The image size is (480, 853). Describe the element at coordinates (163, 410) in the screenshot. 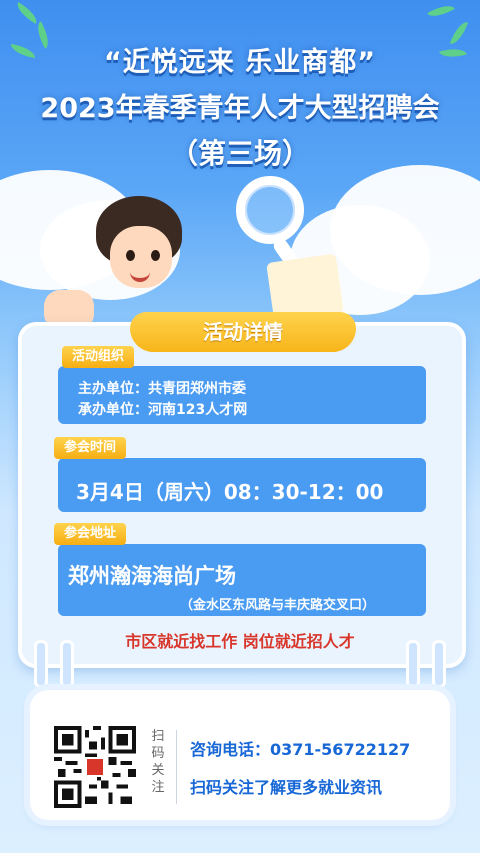

I see `organizer-unit: 承办单位：河南123人才网` at that location.